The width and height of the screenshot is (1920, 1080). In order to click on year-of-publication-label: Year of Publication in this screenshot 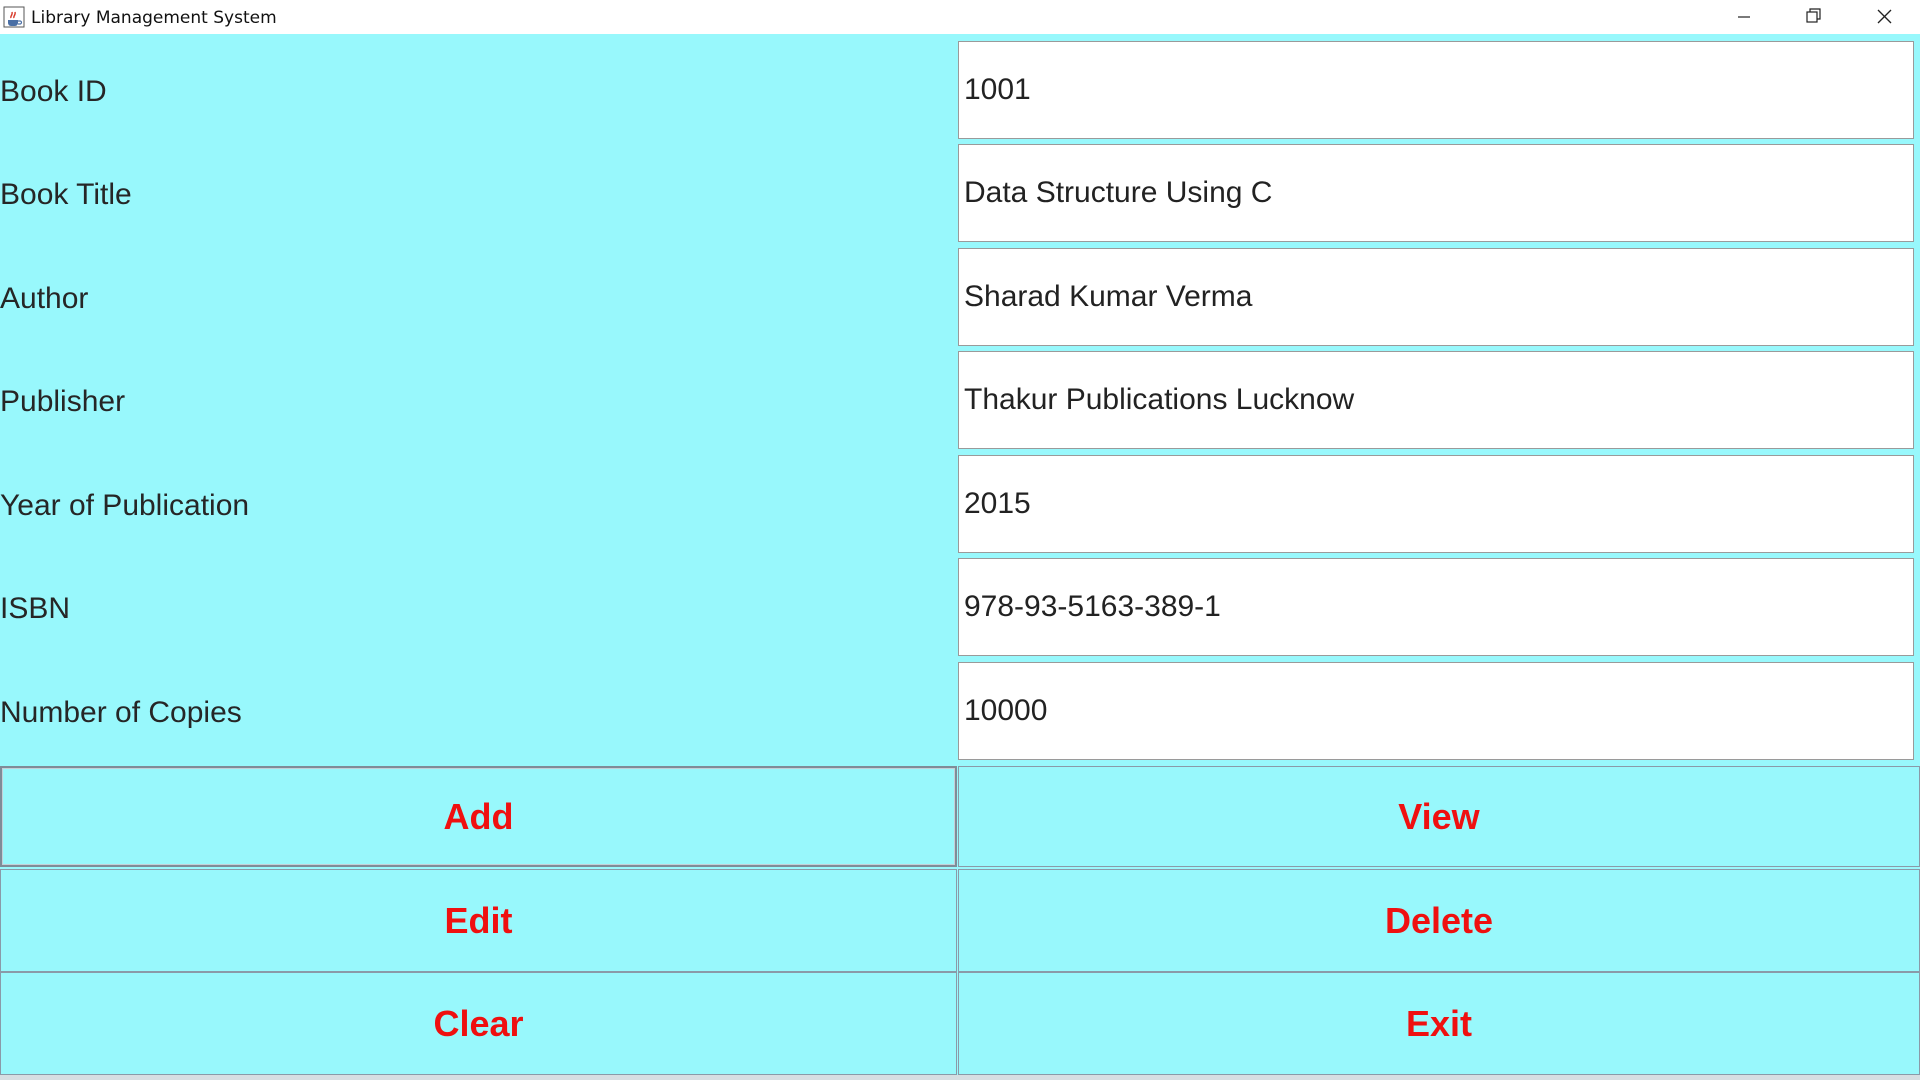, I will do `click(125, 505)`.